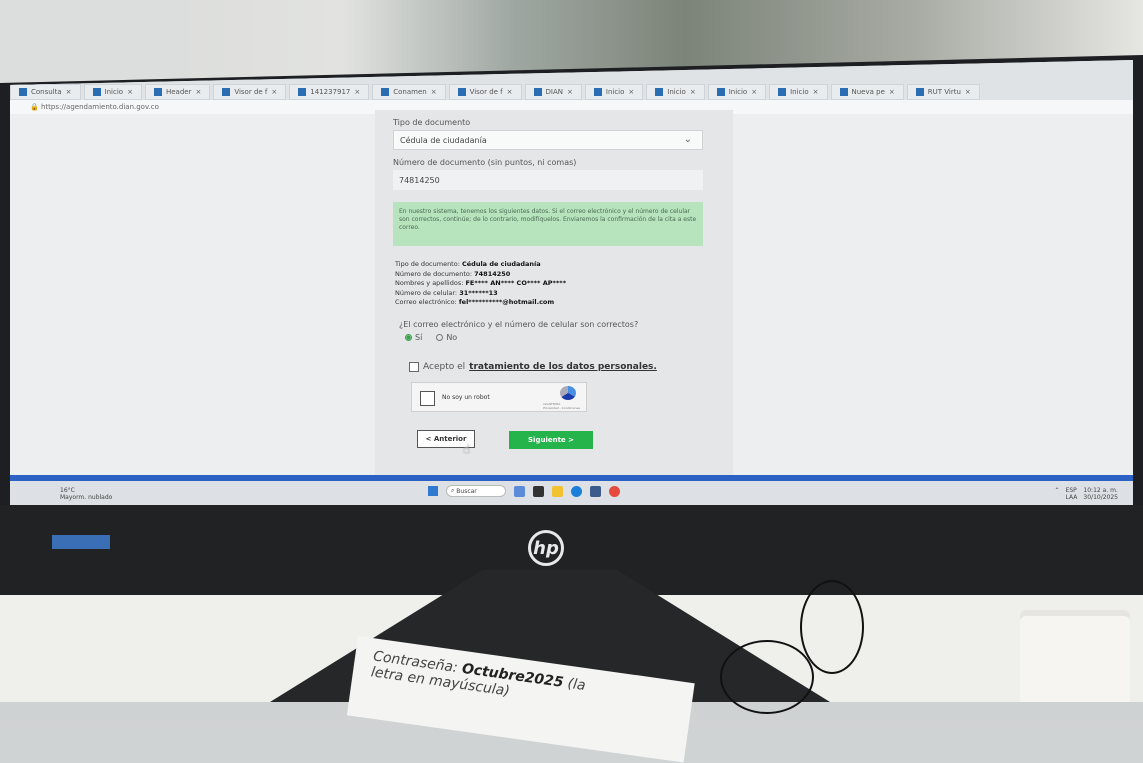  I want to click on radio-no: No, so click(446, 337).